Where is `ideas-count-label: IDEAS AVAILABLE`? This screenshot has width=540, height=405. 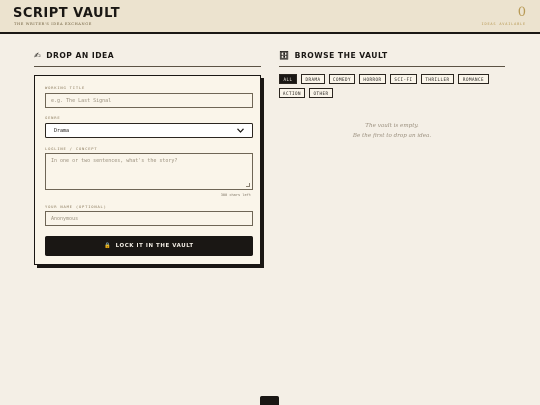
ideas-count-label: IDEAS AVAILABLE is located at coordinates (503, 24).